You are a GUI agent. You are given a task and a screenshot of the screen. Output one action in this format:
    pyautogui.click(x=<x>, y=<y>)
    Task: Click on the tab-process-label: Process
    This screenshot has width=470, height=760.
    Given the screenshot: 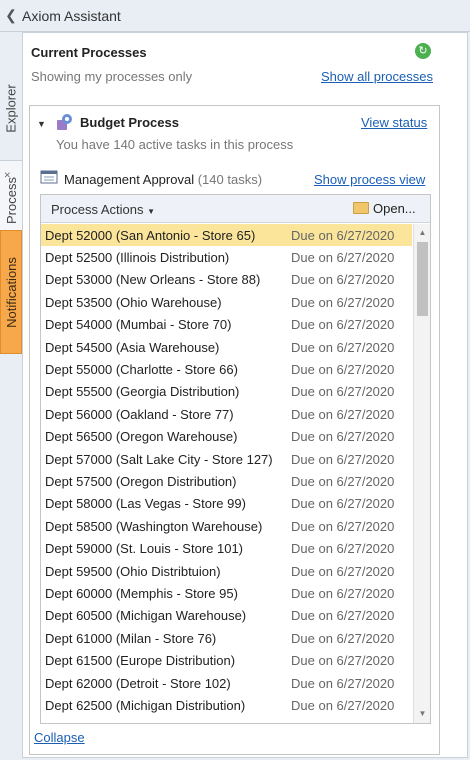 What is the action you would take?
    pyautogui.click(x=11, y=200)
    